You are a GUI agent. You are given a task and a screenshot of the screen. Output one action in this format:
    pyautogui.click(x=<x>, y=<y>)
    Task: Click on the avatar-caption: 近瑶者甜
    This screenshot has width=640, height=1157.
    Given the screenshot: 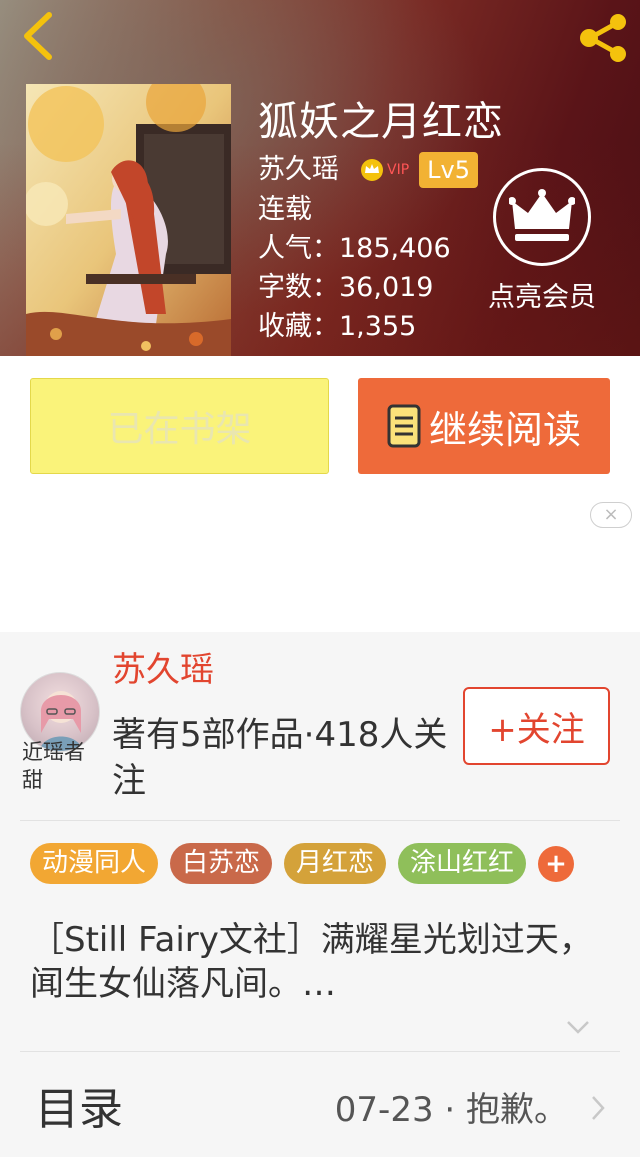 What is the action you would take?
    pyautogui.click(x=53, y=766)
    